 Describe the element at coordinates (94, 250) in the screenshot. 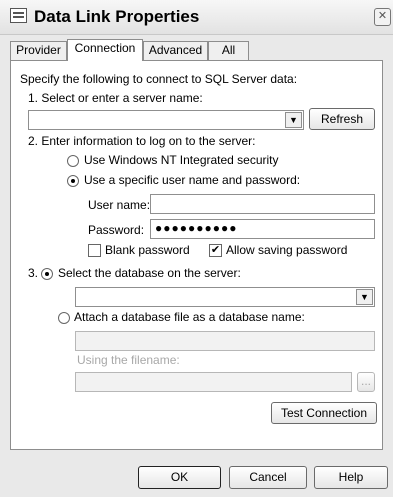

I see `blank-password-checkbox` at that location.